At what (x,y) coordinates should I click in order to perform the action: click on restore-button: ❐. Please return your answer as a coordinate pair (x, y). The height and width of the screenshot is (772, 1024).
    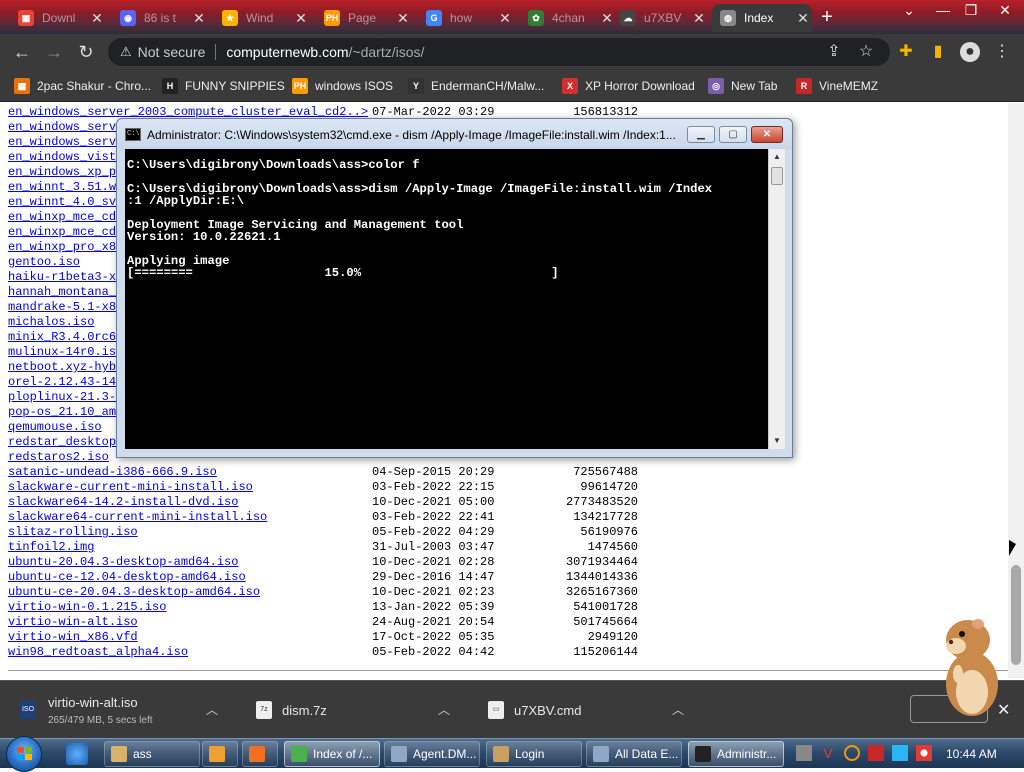
    Looking at the image, I should click on (971, 10).